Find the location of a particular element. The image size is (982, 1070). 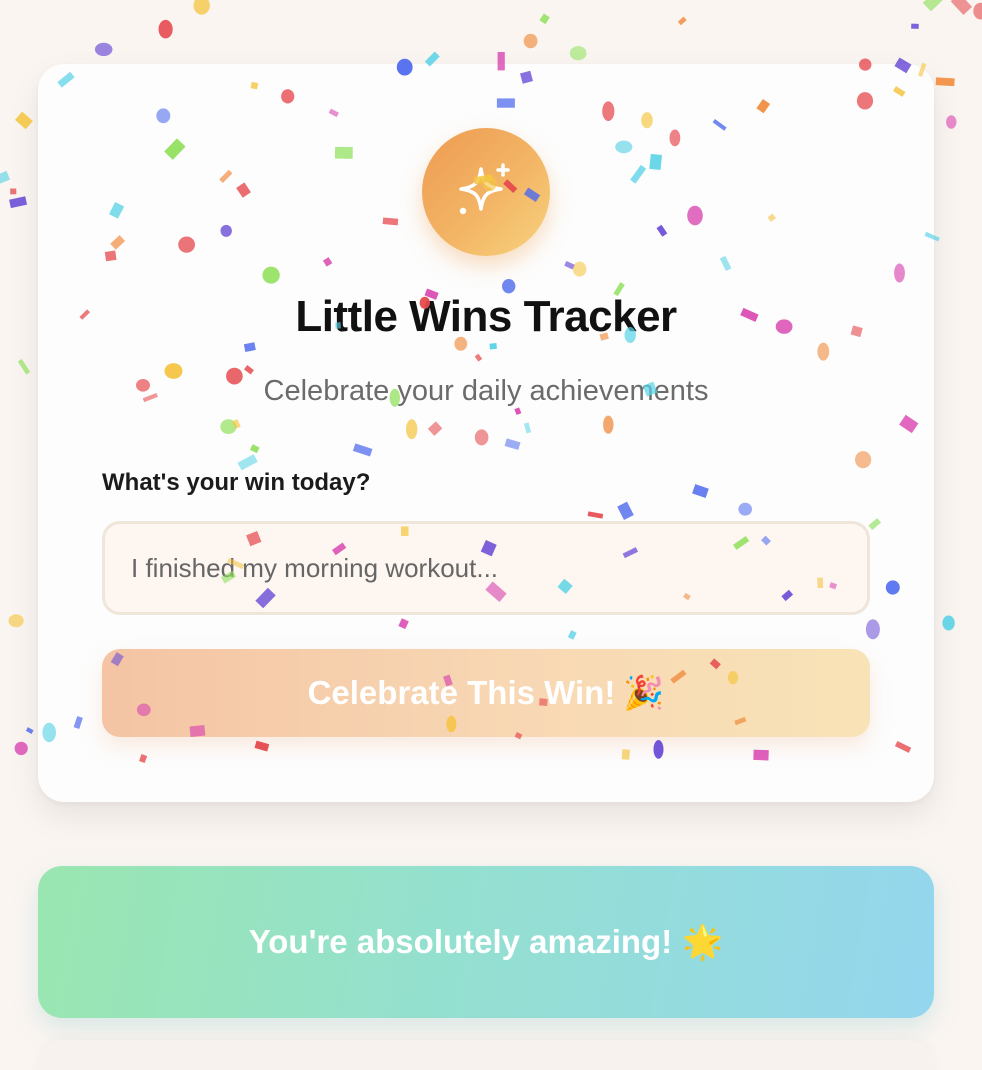

affirmation-banner: You're absolutely amazing! 🌟 is located at coordinates (486, 942).